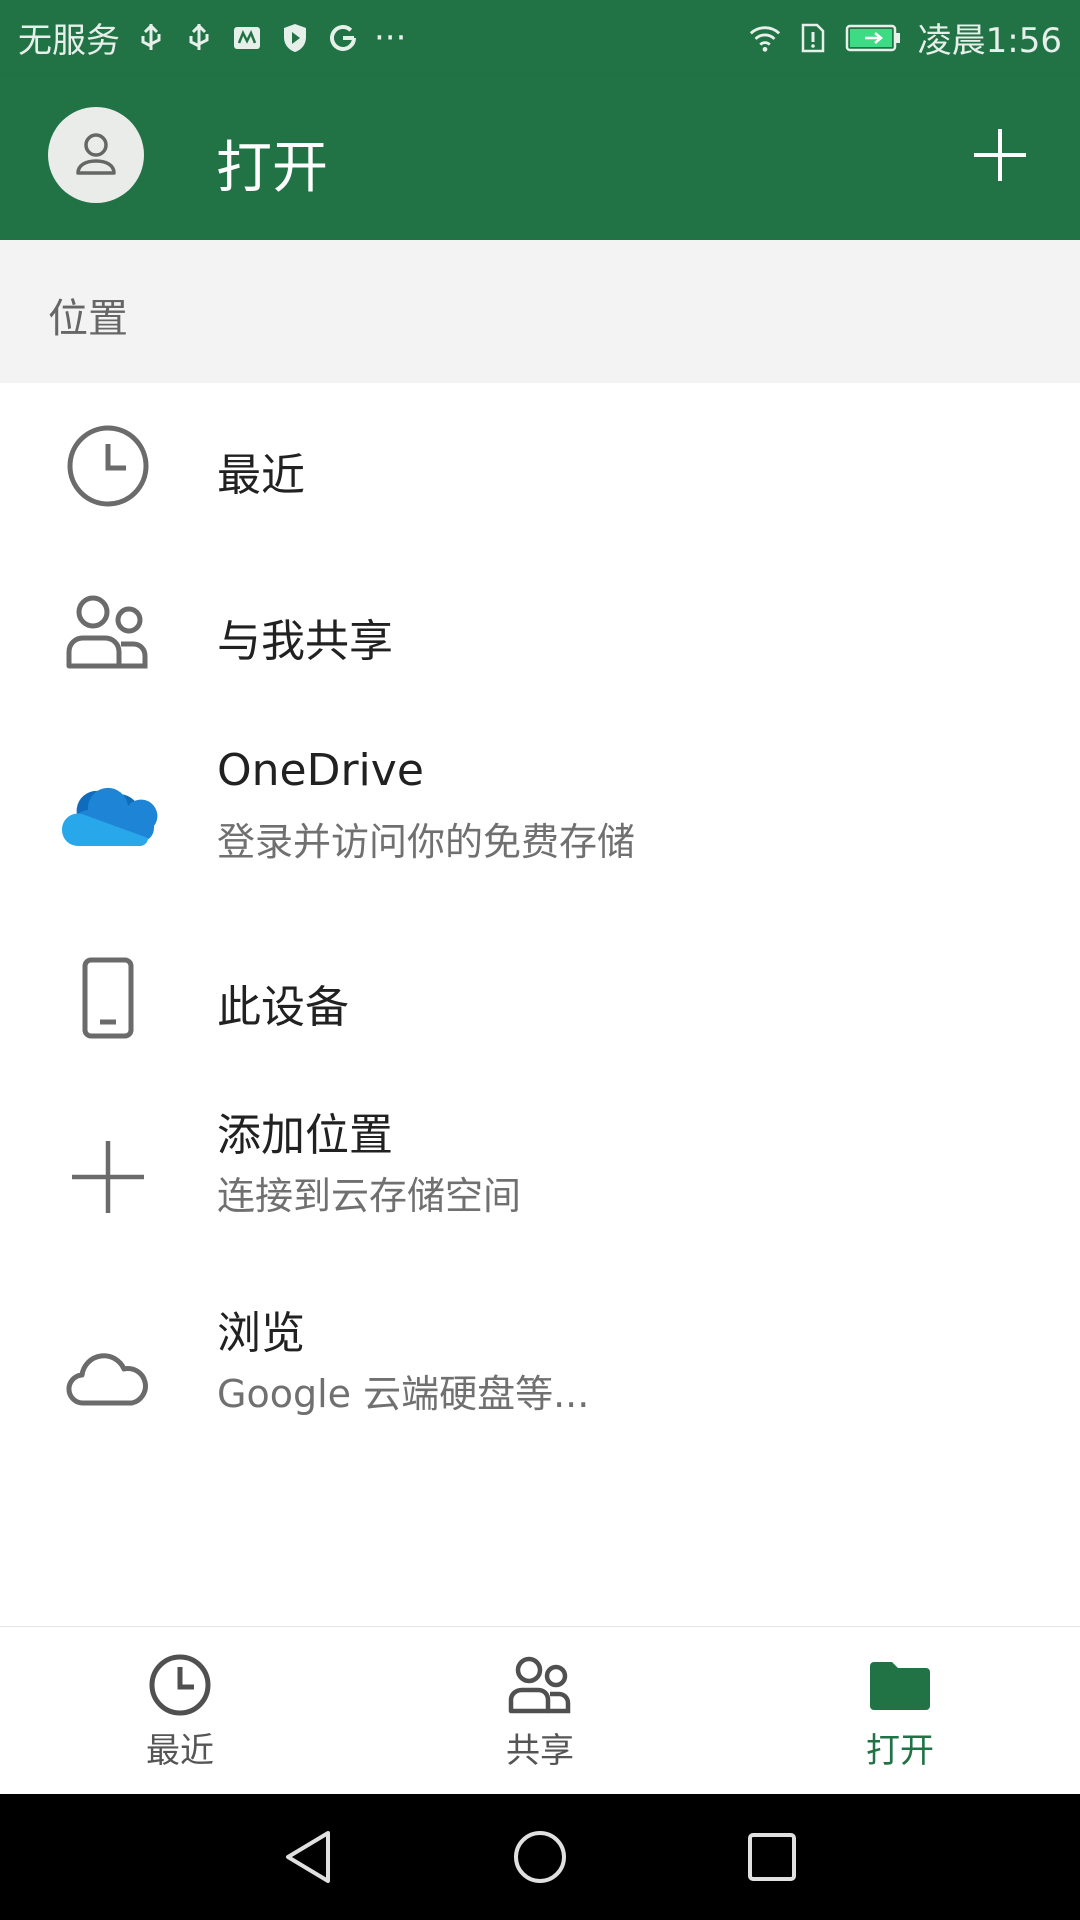 The height and width of the screenshot is (1920, 1080). I want to click on tab-label: 打开, so click(900, 1751).